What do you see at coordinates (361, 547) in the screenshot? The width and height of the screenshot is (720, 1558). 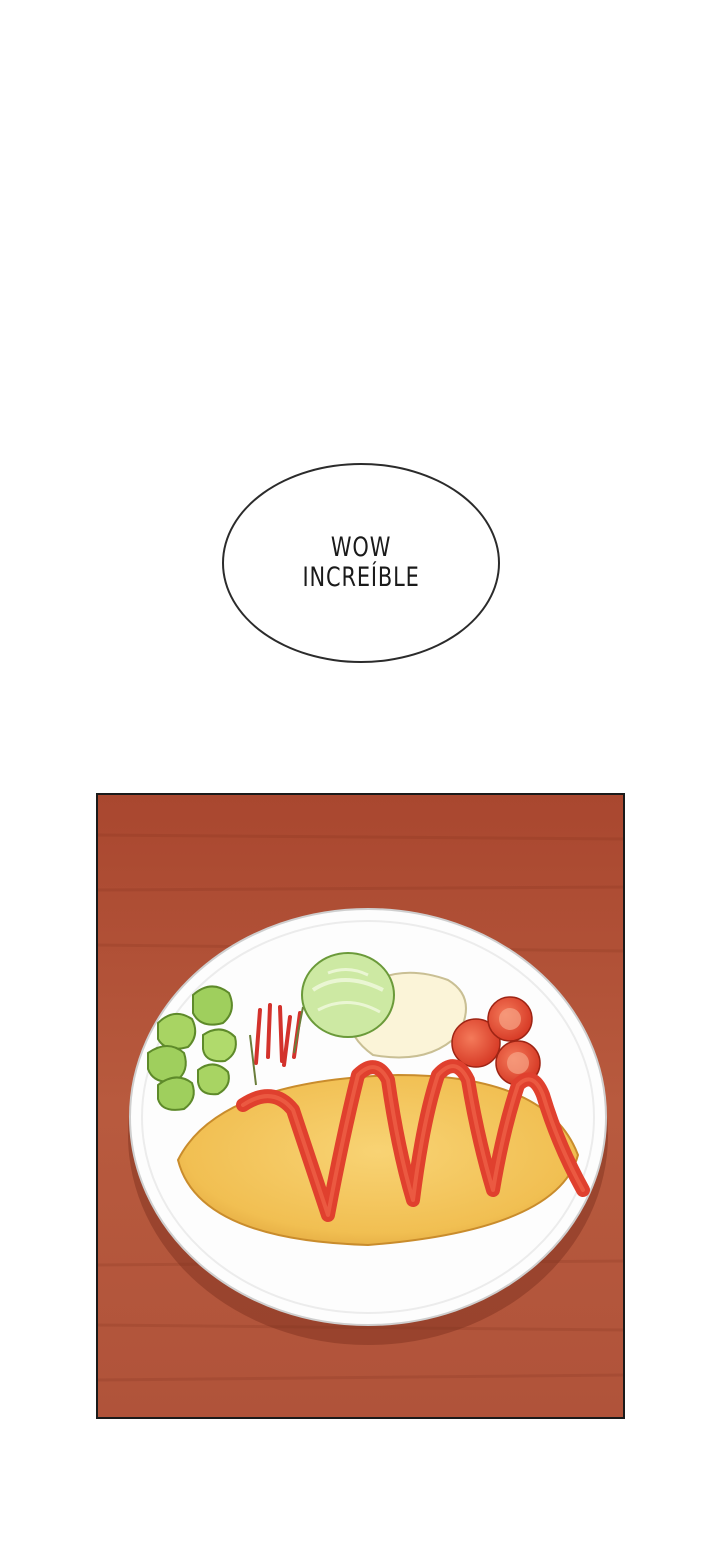 I see `speech-bubble-line-1: WOW` at bounding box center [361, 547].